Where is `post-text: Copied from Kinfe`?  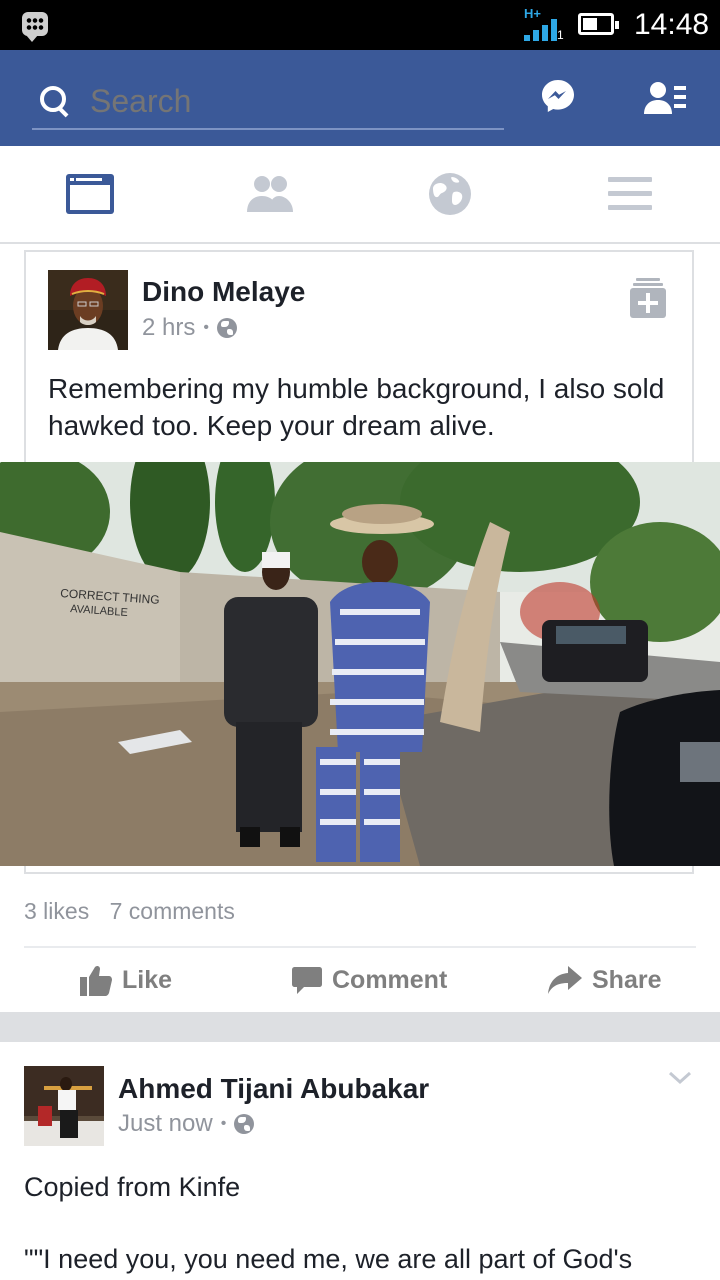
post-text: Copied from Kinfe is located at coordinates (132, 1187).